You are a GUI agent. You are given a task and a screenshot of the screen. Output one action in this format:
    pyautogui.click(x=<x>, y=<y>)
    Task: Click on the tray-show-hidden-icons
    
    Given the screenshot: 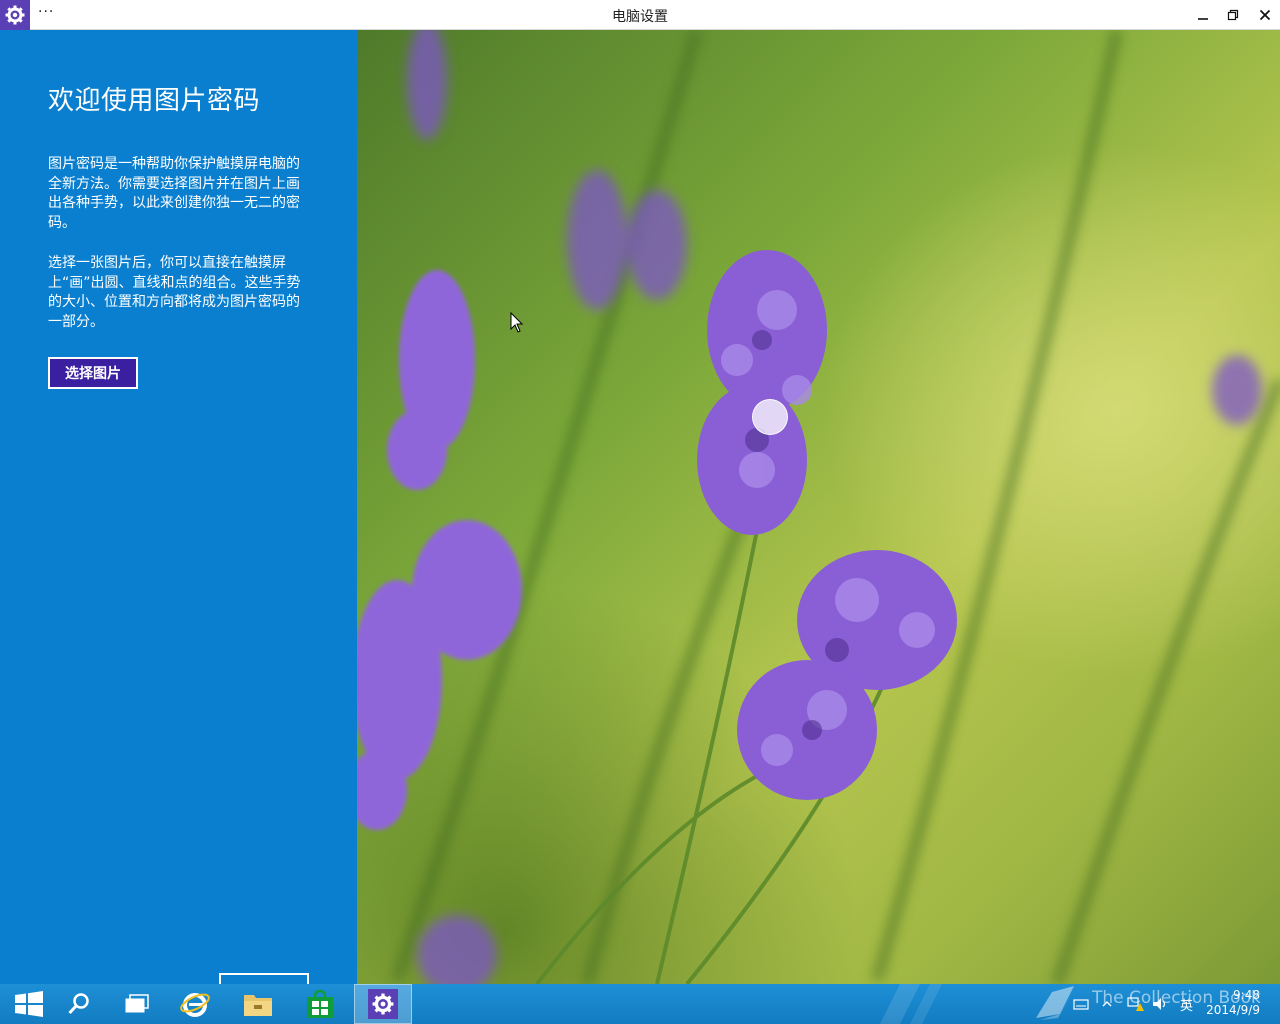 What is the action you would take?
    pyautogui.click(x=1107, y=1004)
    